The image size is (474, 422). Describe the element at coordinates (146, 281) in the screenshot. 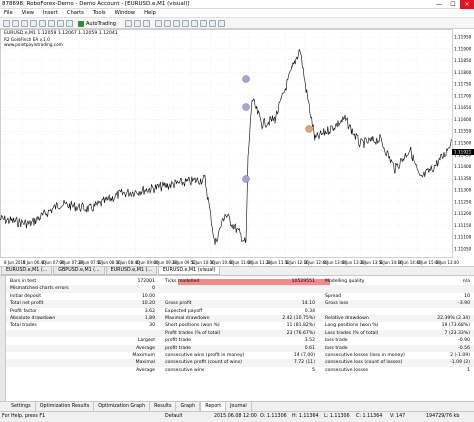

I see `report-value: 172001` at that location.